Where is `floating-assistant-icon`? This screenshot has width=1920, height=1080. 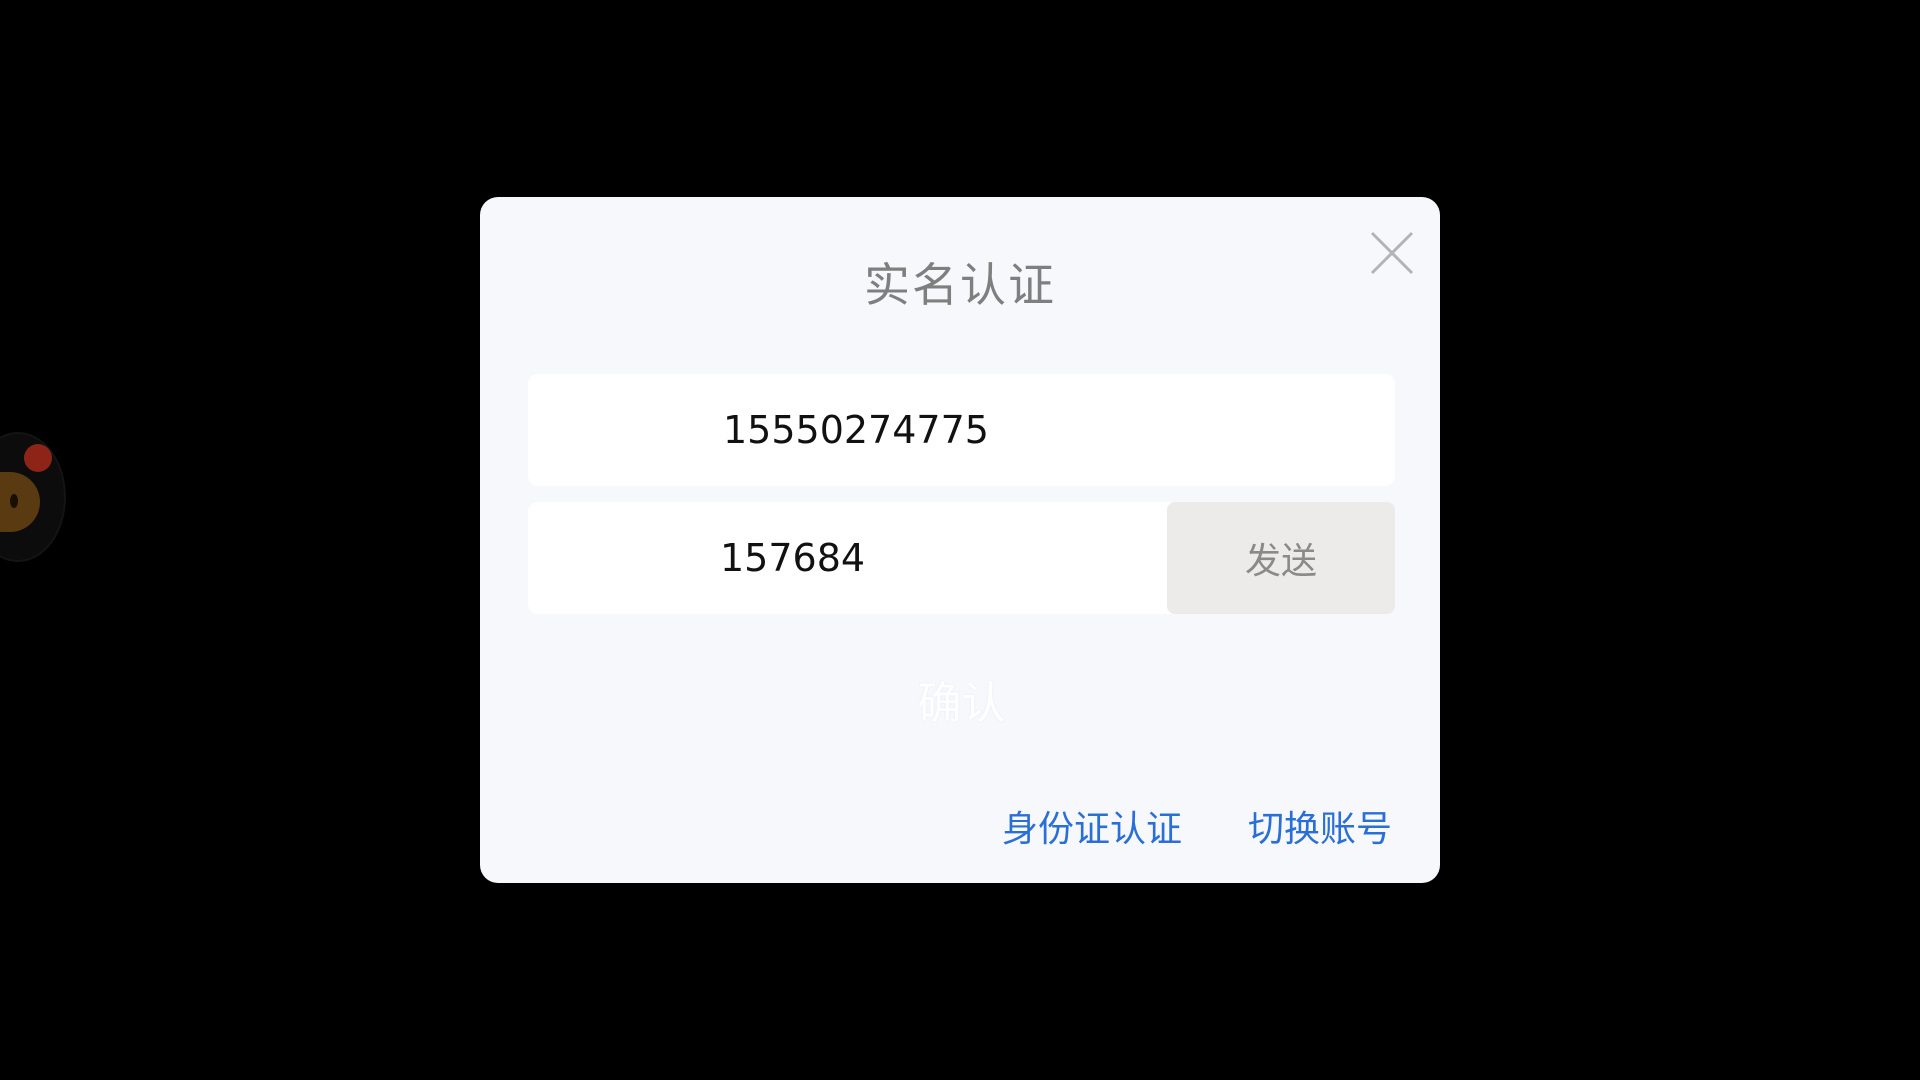
floating-assistant-icon is located at coordinates (33, 497).